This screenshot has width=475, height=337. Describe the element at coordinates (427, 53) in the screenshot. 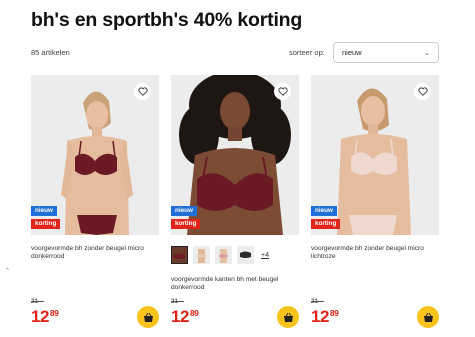

I see `chevron-down-icon: ⌄` at that location.